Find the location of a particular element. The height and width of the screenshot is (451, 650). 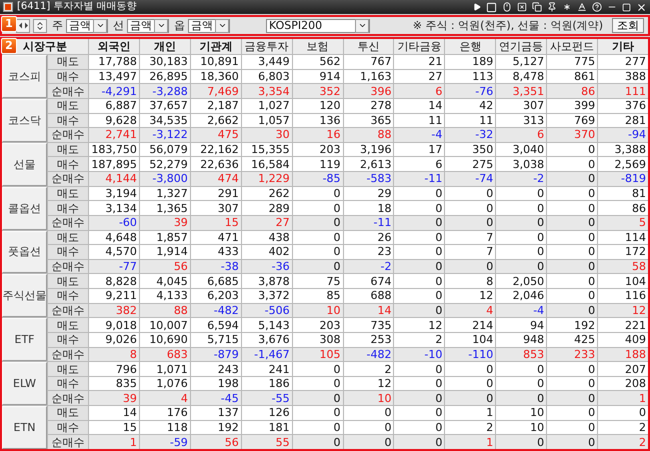

pin-icon is located at coordinates (552, 7).